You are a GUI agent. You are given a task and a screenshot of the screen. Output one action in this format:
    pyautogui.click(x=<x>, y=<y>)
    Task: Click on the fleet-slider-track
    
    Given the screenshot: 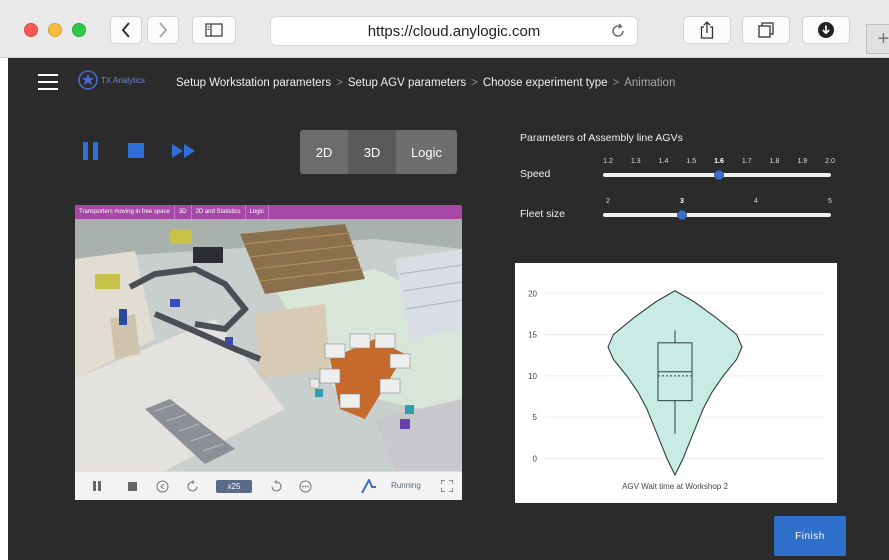 What is the action you would take?
    pyautogui.click(x=717, y=215)
    